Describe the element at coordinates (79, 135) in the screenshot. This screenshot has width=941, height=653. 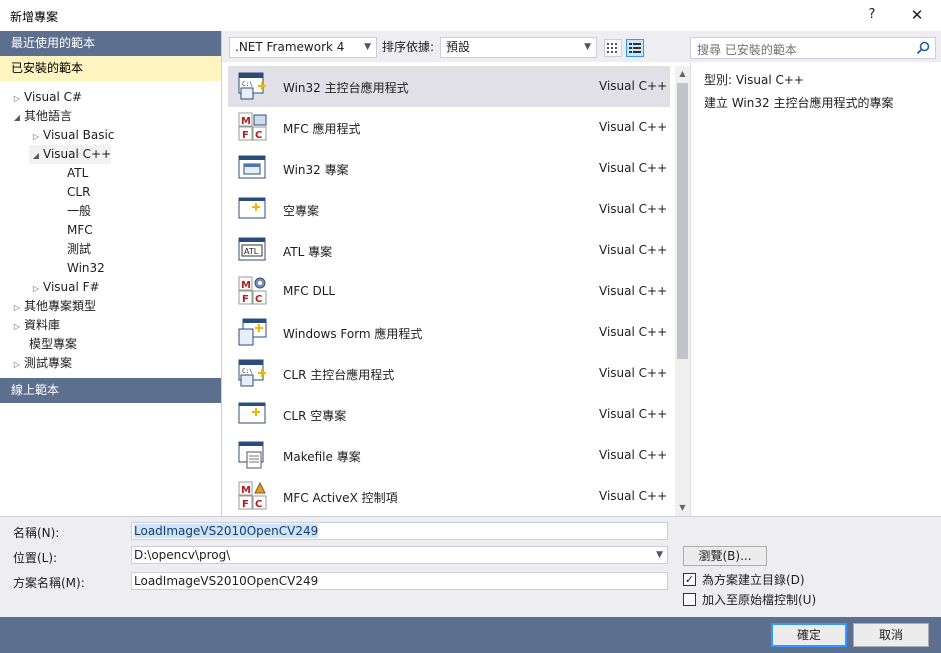
I see `tree-item-label: Visual Basic` at that location.